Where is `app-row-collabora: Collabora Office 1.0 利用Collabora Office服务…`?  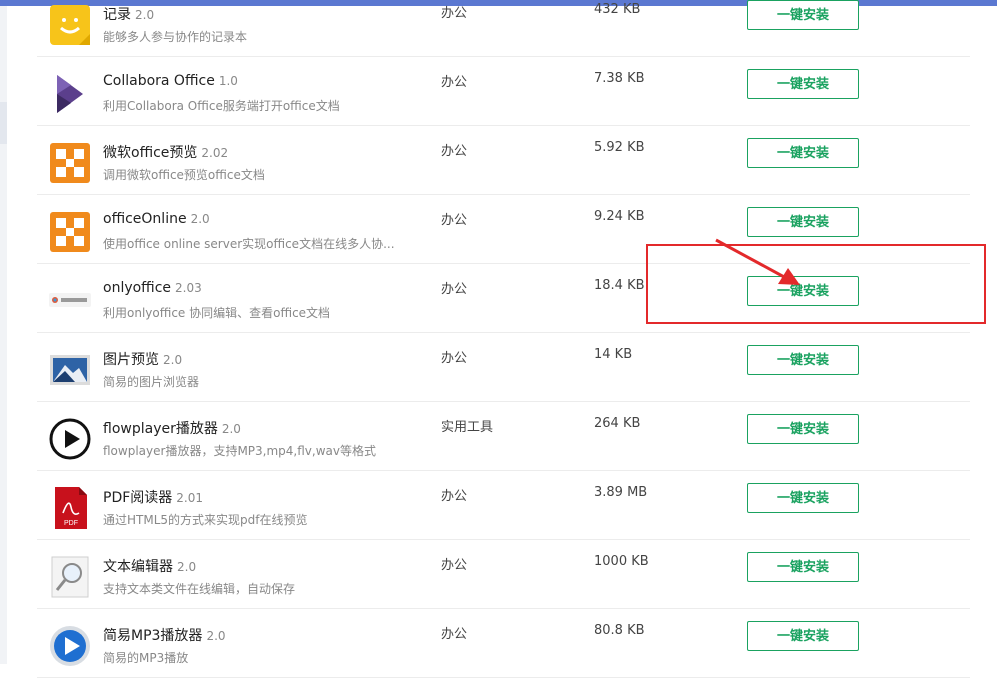
app-row-collabora: Collabora Office 1.0 利用Collabora Office服务… is located at coordinates (503, 91).